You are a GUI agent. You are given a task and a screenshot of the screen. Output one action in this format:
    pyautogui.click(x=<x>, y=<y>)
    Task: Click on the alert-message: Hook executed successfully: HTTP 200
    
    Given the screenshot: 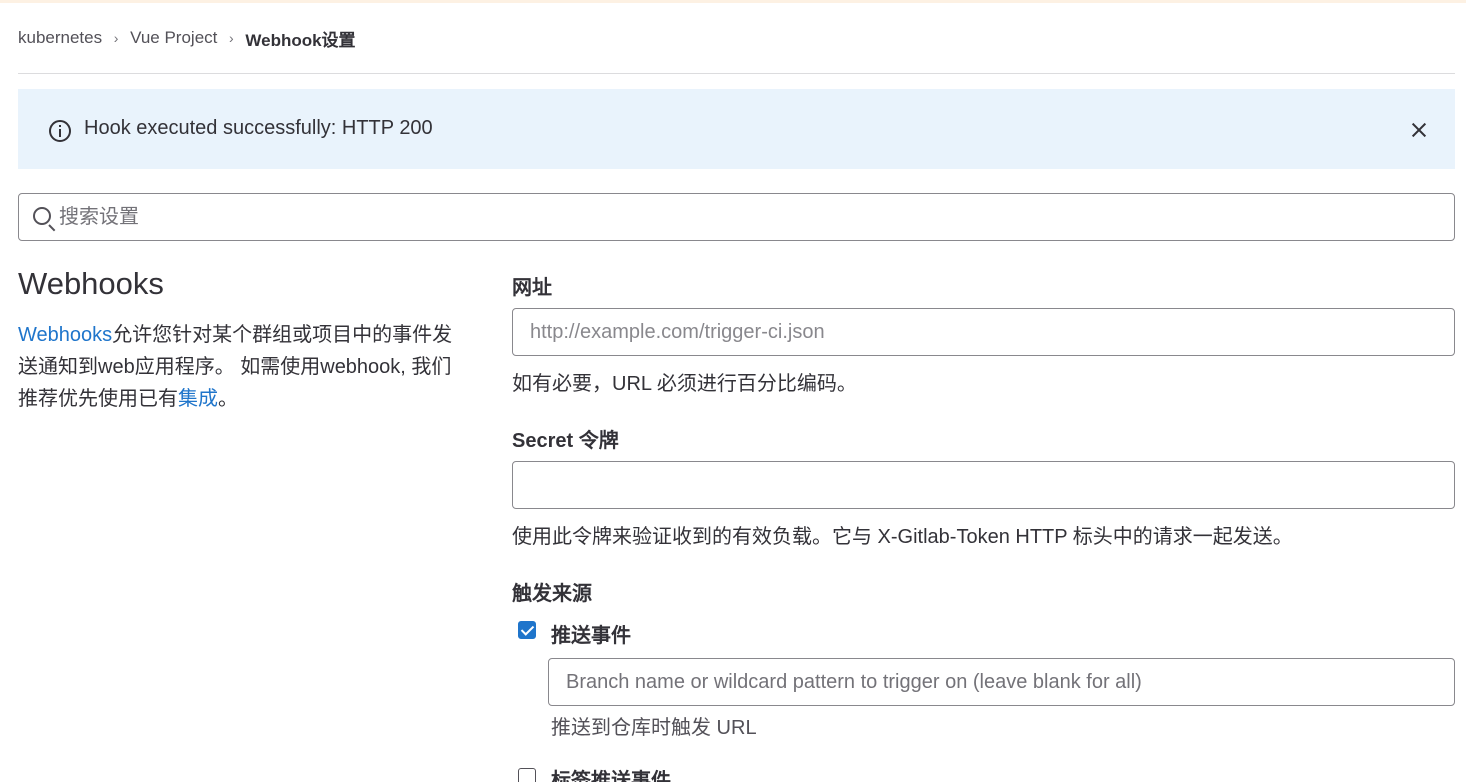 What is the action you would take?
    pyautogui.click(x=258, y=128)
    